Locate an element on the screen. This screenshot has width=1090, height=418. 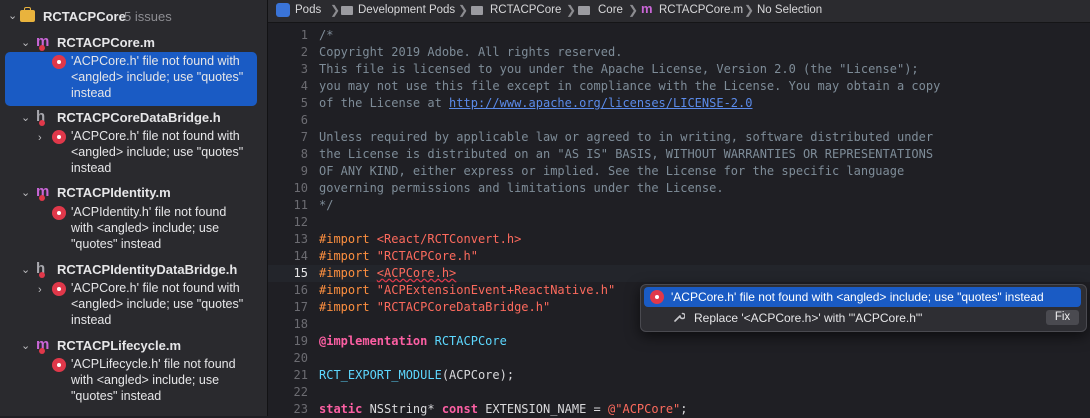
issue-file-row: ⌄ h RCTACPCoreDataBridge.h is located at coordinates (133, 118).